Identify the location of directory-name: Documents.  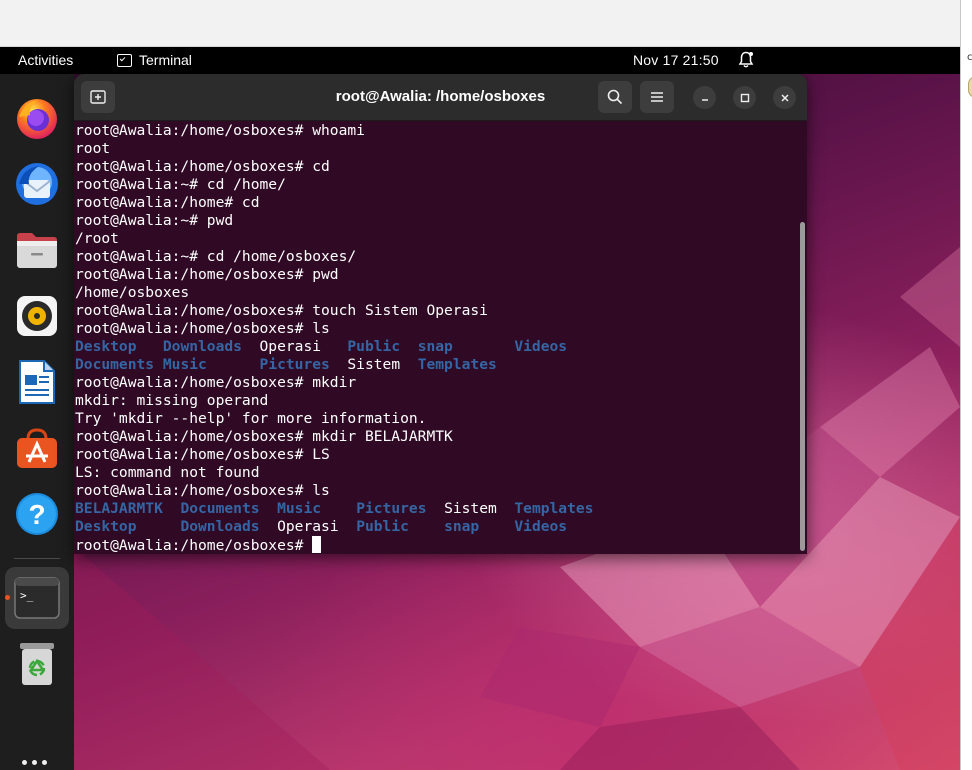
(220, 508).